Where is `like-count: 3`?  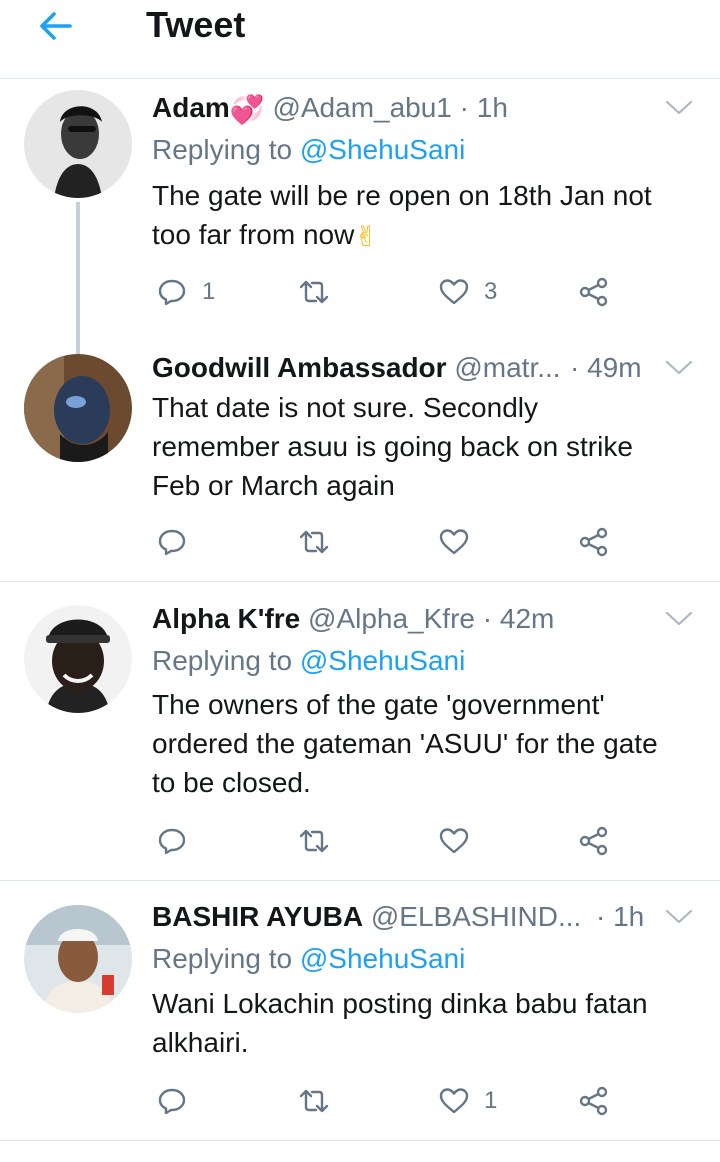
like-count: 3 is located at coordinates (491, 291).